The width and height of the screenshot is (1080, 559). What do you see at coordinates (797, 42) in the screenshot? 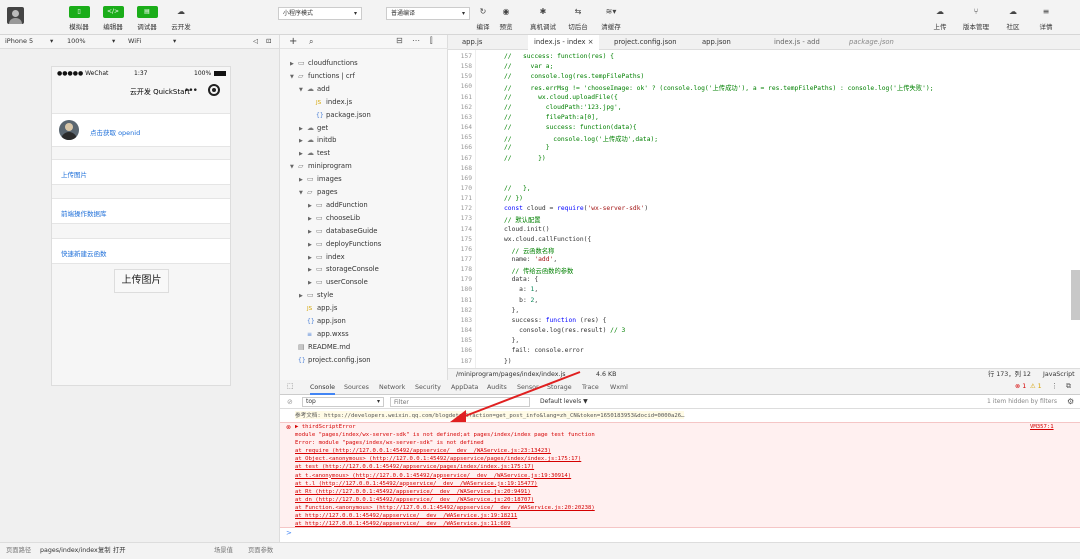
I see `editor-tab: index.js - add` at bounding box center [797, 42].